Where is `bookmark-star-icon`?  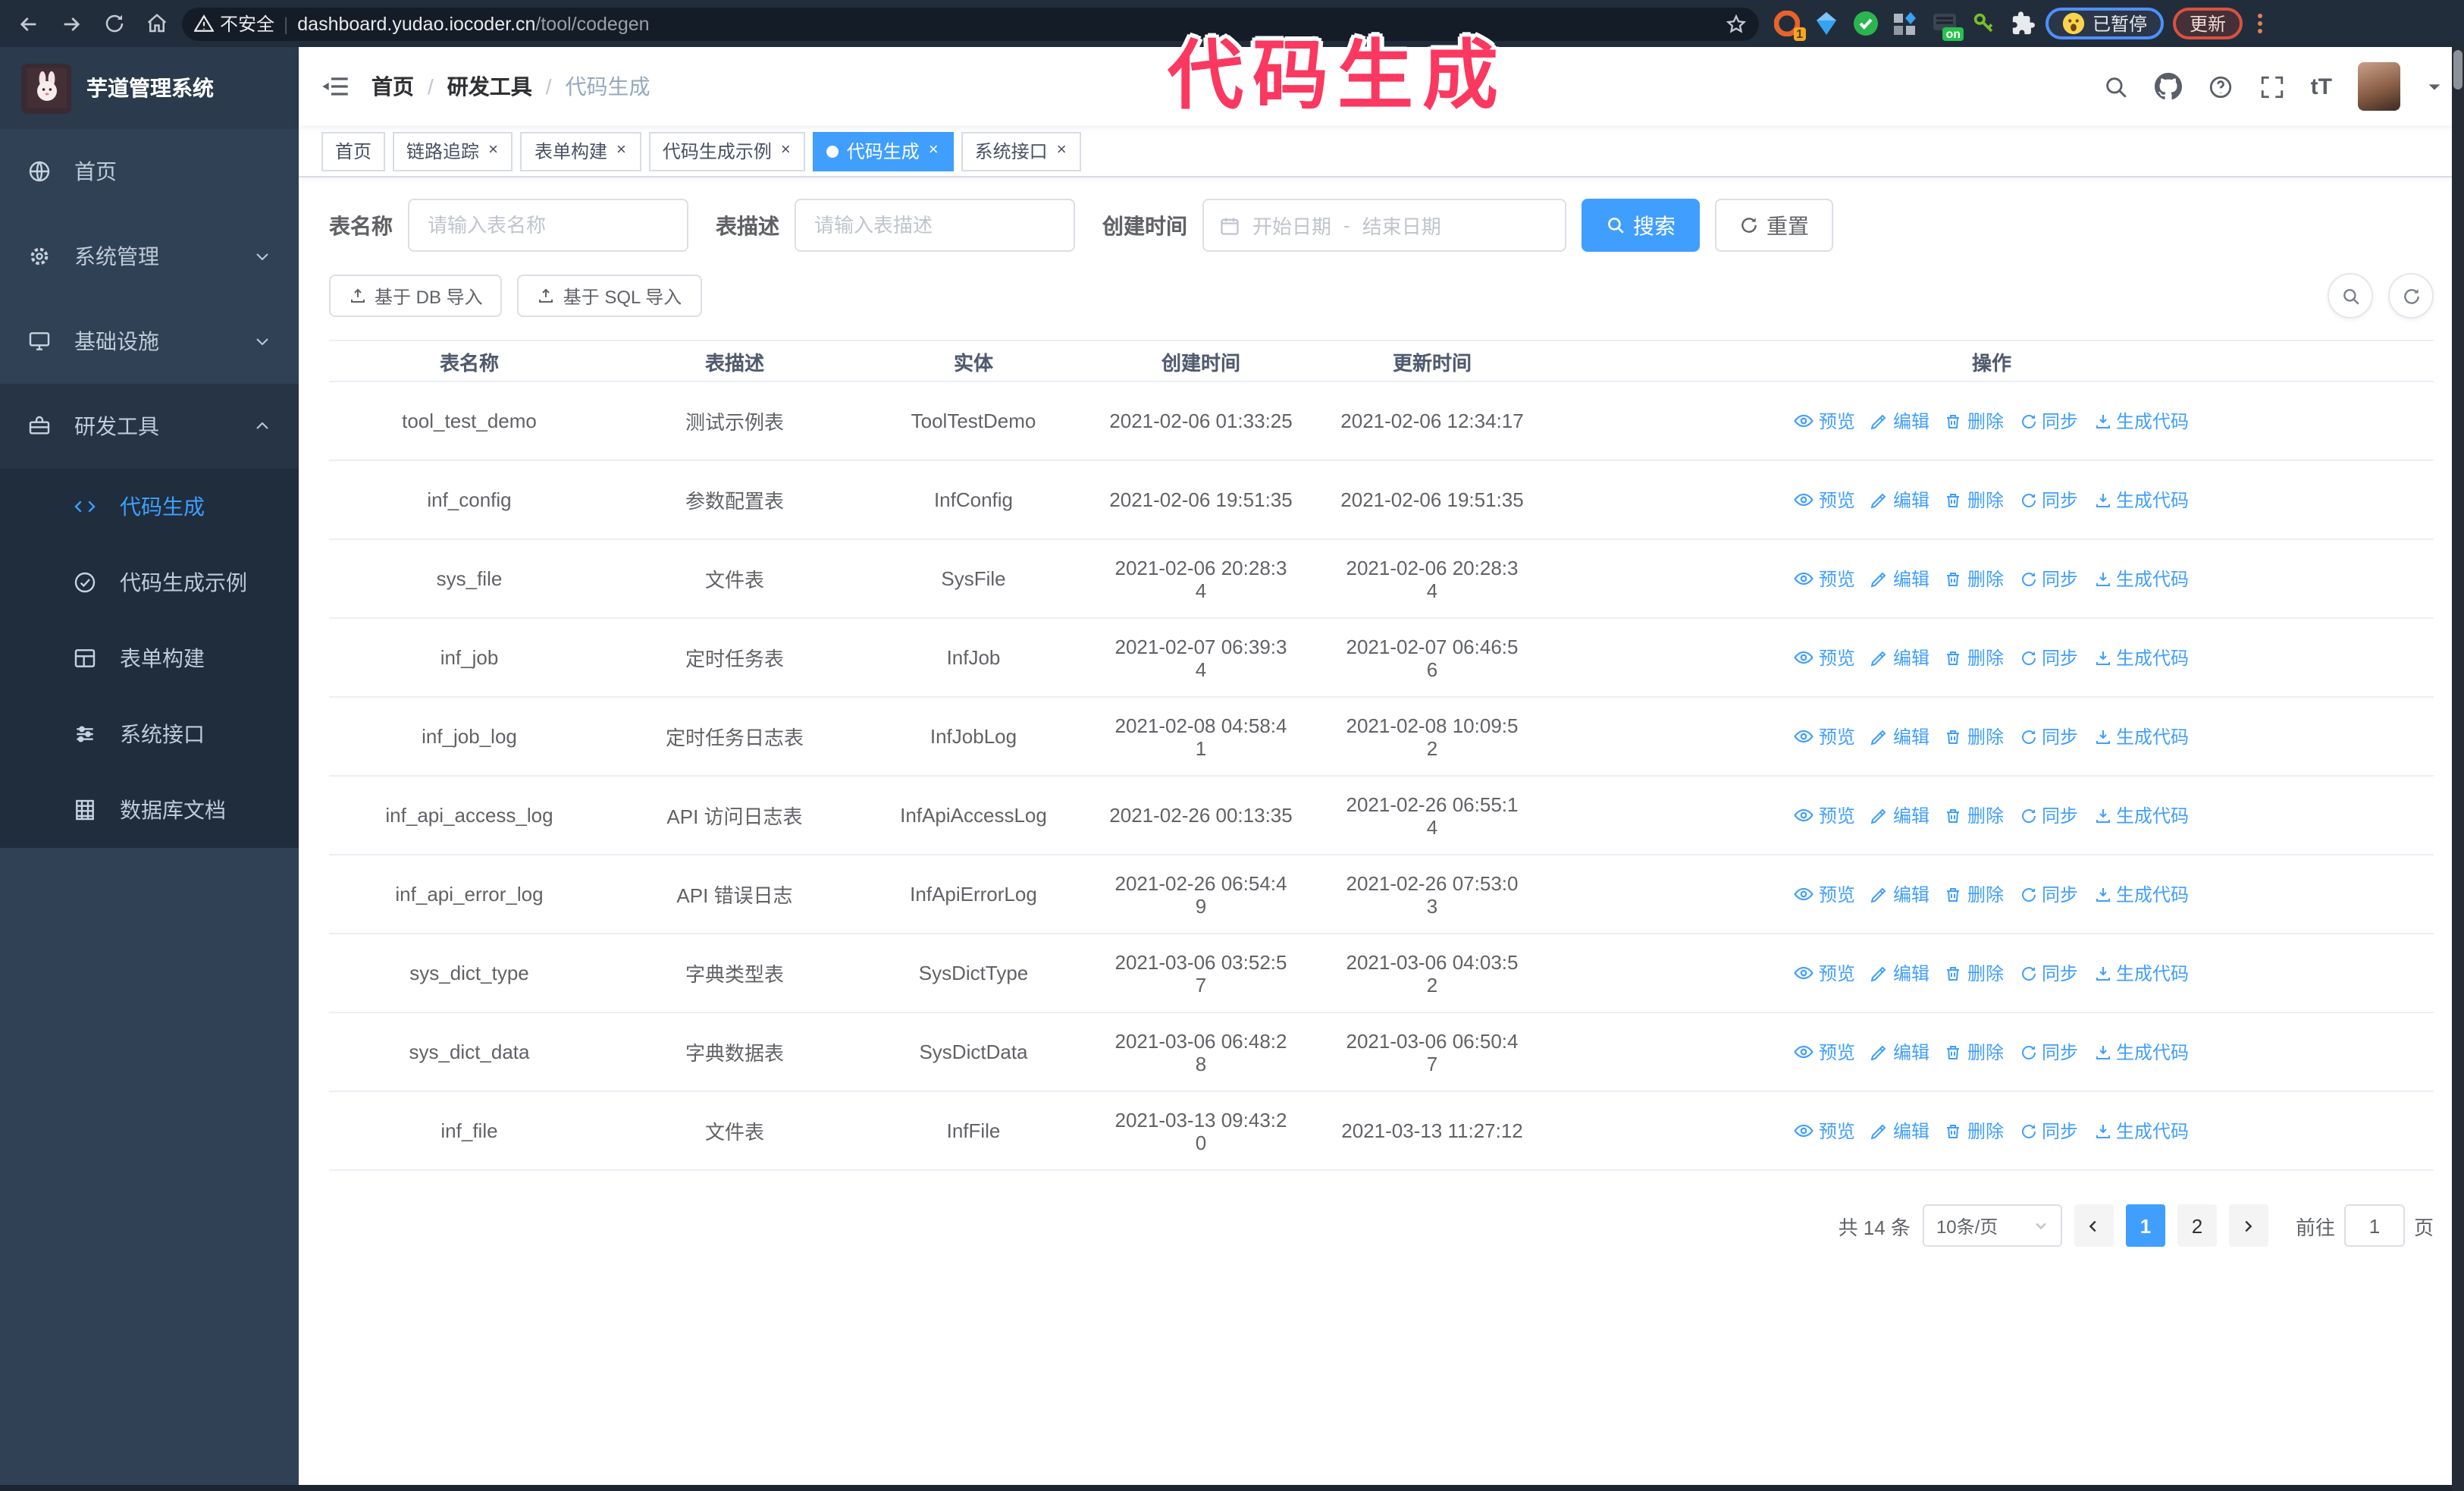
bookmark-star-icon is located at coordinates (1736, 23).